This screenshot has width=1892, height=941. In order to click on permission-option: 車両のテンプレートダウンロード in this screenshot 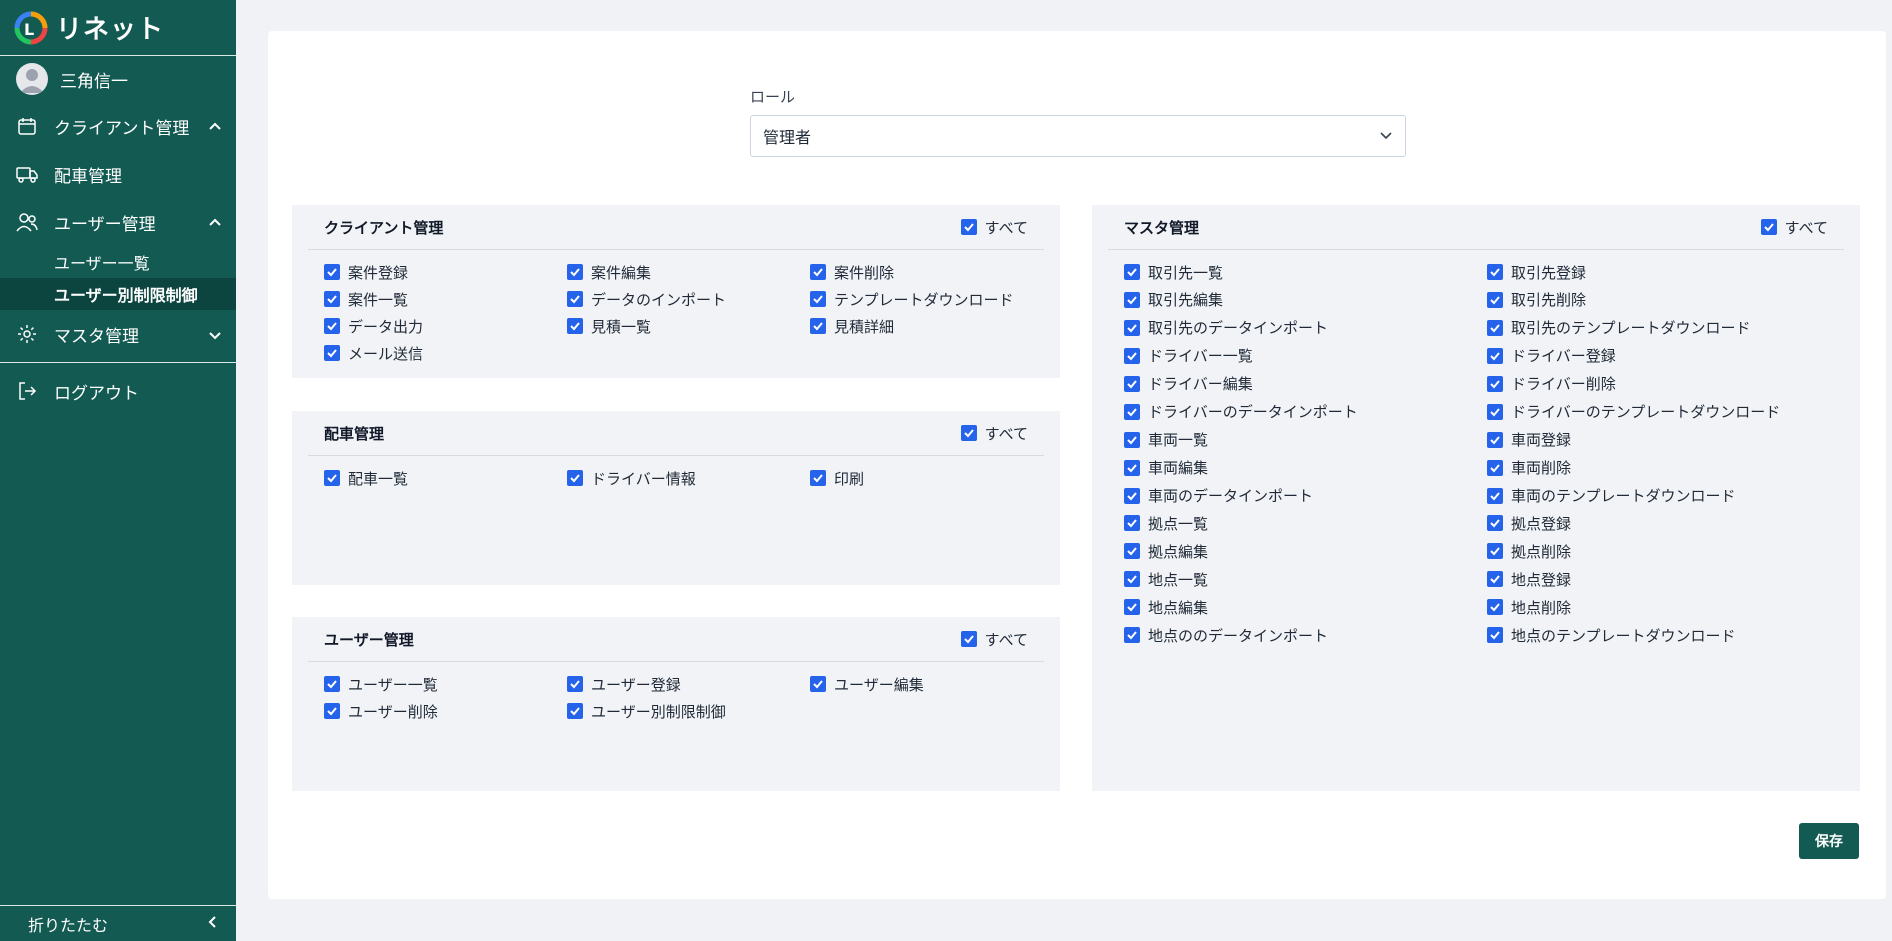, I will do `click(1668, 496)`.